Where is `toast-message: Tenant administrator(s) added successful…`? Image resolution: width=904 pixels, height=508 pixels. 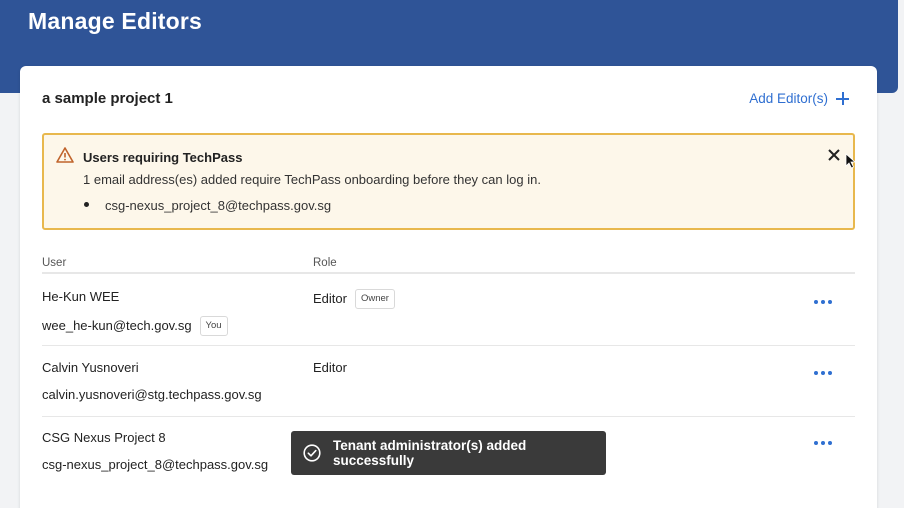 toast-message: Tenant administrator(s) added successful… is located at coordinates (430, 453).